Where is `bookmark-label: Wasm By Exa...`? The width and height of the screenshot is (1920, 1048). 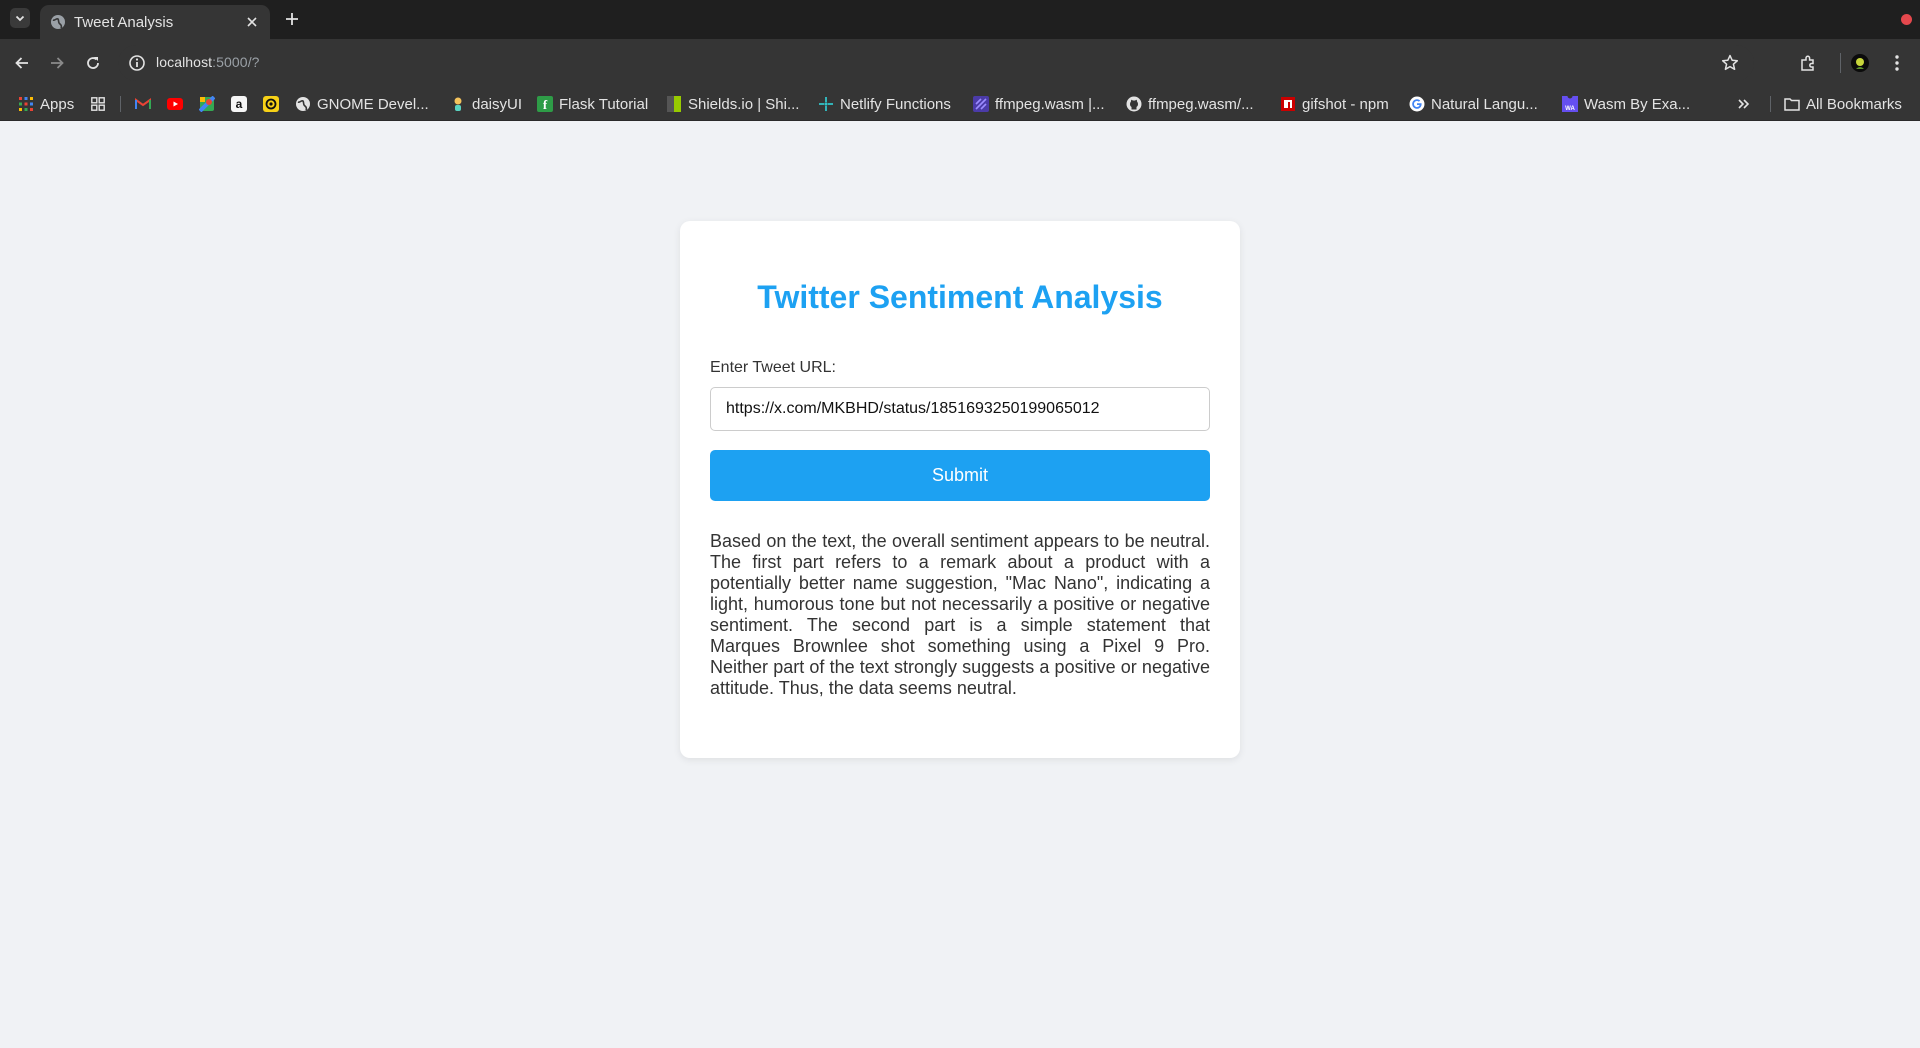 bookmark-label: Wasm By Exa... is located at coordinates (1637, 104).